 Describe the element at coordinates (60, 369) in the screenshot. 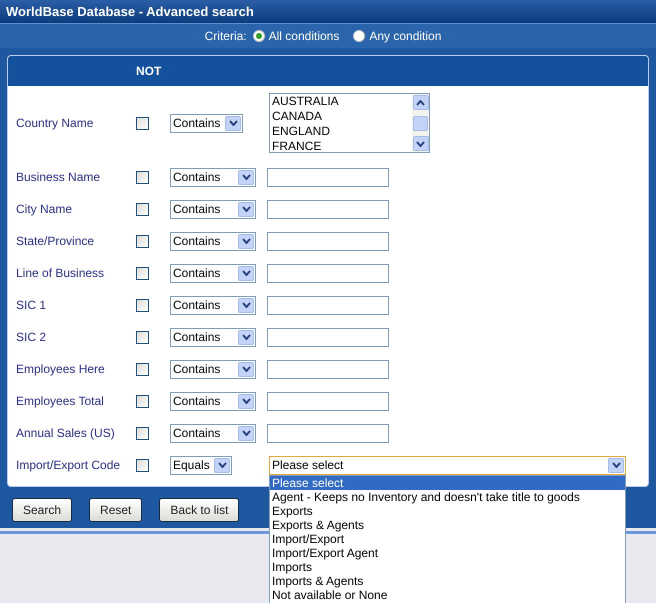

I see `field-label: Employees Here` at that location.